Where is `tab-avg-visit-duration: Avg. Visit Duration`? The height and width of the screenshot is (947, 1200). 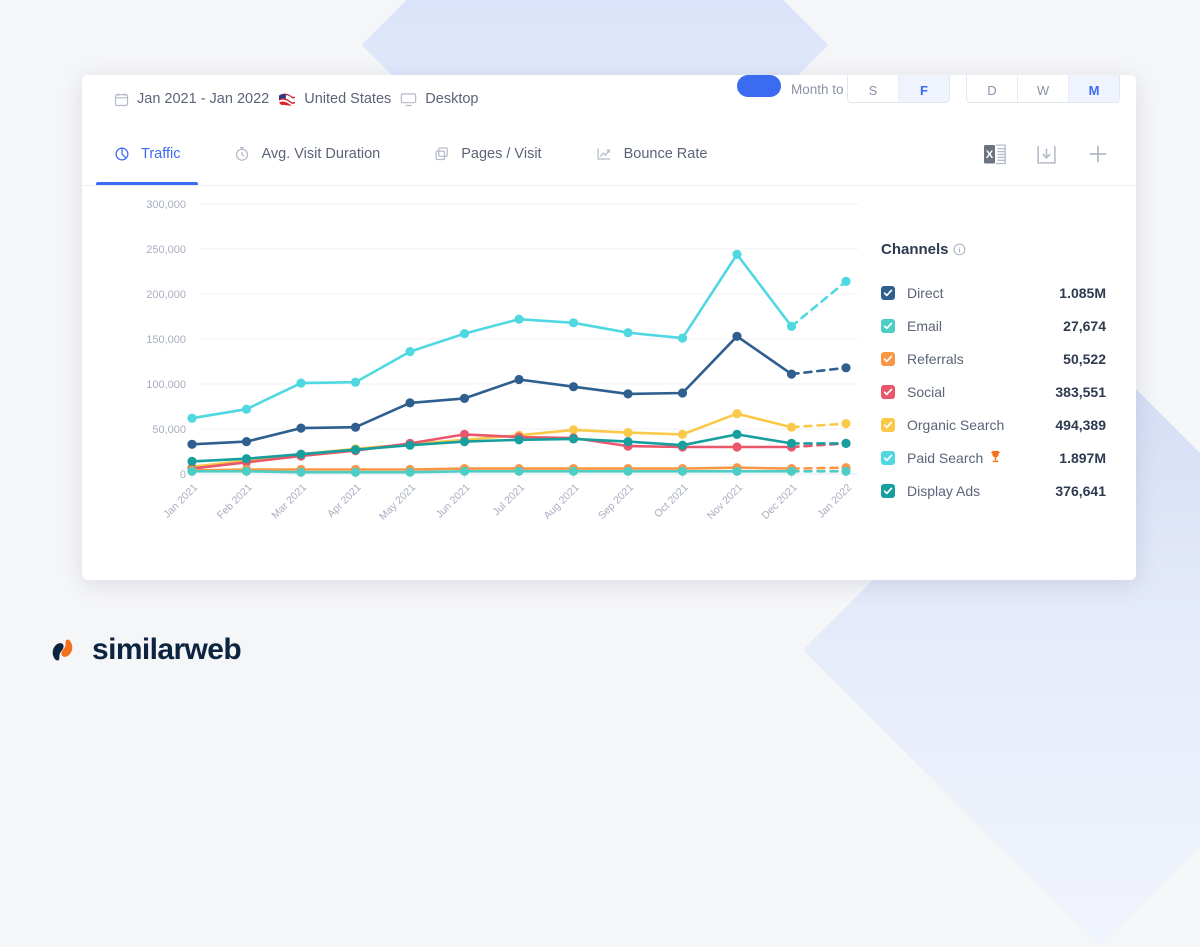
tab-avg-visit-duration: Avg. Visit Duration is located at coordinates (307, 154).